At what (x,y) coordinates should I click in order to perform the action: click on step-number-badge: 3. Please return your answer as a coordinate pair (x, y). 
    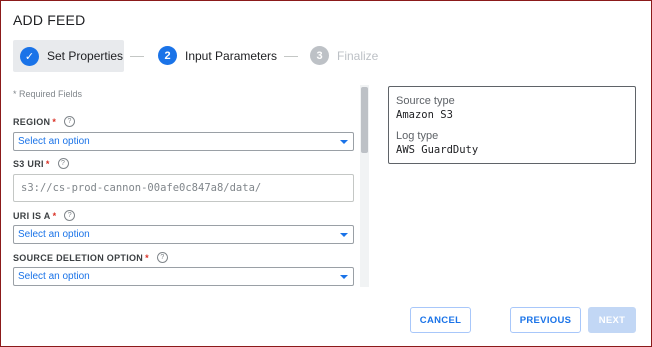
    Looking at the image, I should click on (319, 55).